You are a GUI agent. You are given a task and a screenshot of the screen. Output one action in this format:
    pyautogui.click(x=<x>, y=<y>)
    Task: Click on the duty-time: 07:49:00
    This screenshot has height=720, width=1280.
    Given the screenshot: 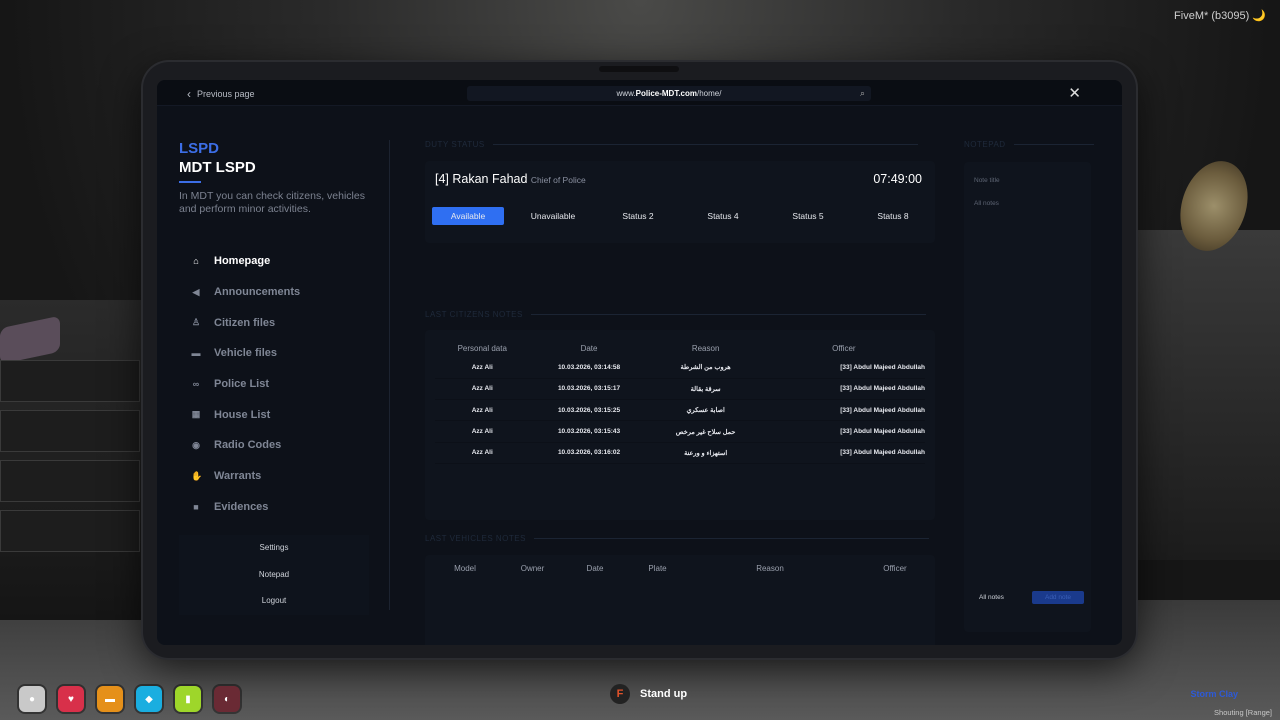 What is the action you would take?
    pyautogui.click(x=897, y=179)
    